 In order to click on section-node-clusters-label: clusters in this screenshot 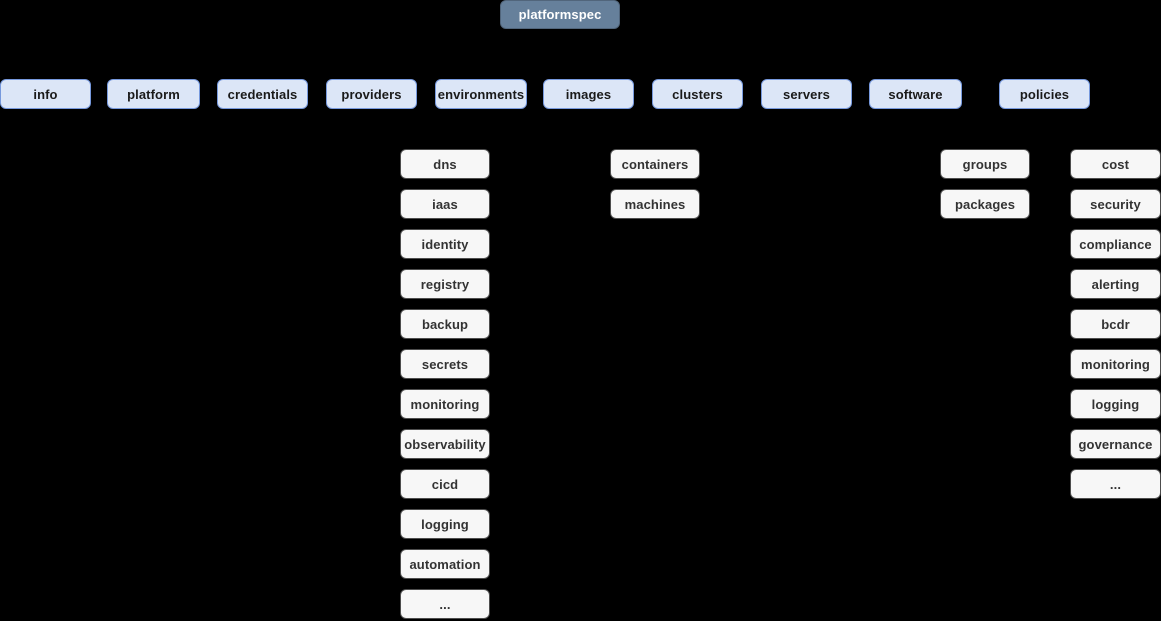, I will do `click(697, 94)`.